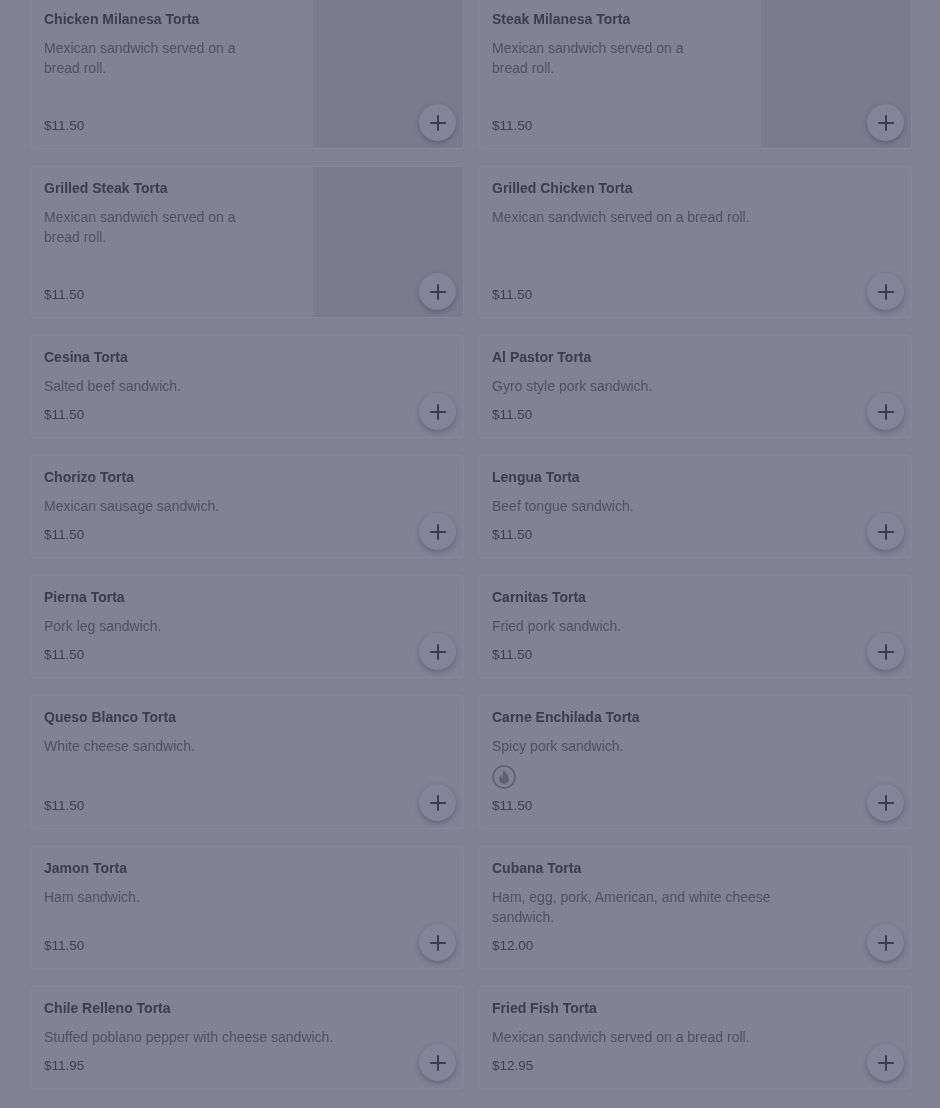  What do you see at coordinates (110, 717) in the screenshot?
I see `item-name: Queso Blanco Torta` at bounding box center [110, 717].